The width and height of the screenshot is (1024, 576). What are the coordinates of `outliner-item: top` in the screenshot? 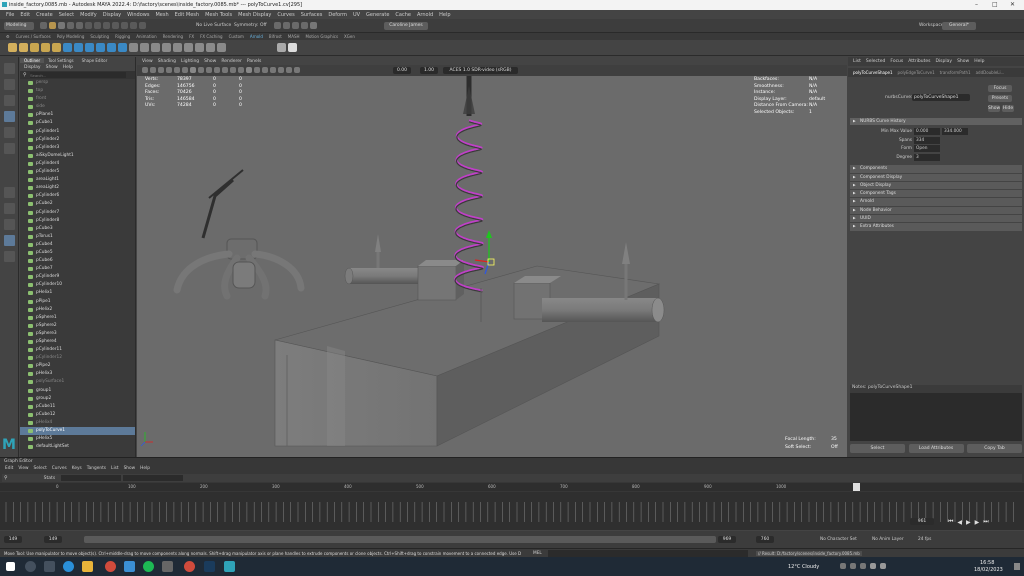 It's located at (77, 91).